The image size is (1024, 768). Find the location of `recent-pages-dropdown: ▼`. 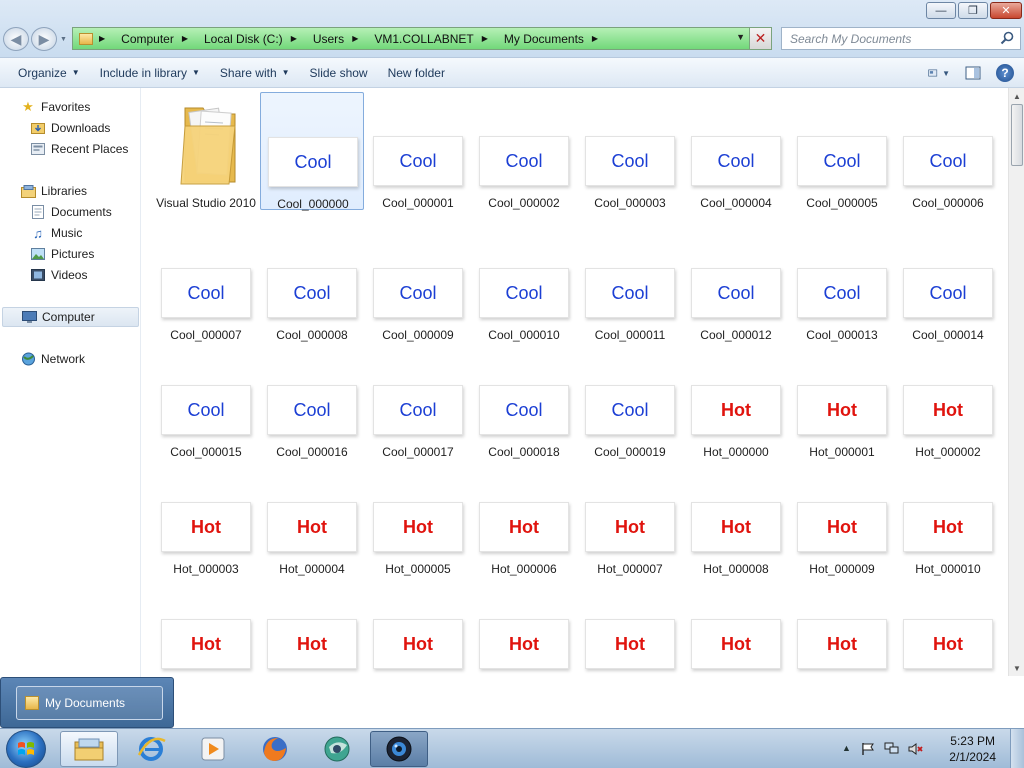

recent-pages-dropdown: ▼ is located at coordinates (63, 39).